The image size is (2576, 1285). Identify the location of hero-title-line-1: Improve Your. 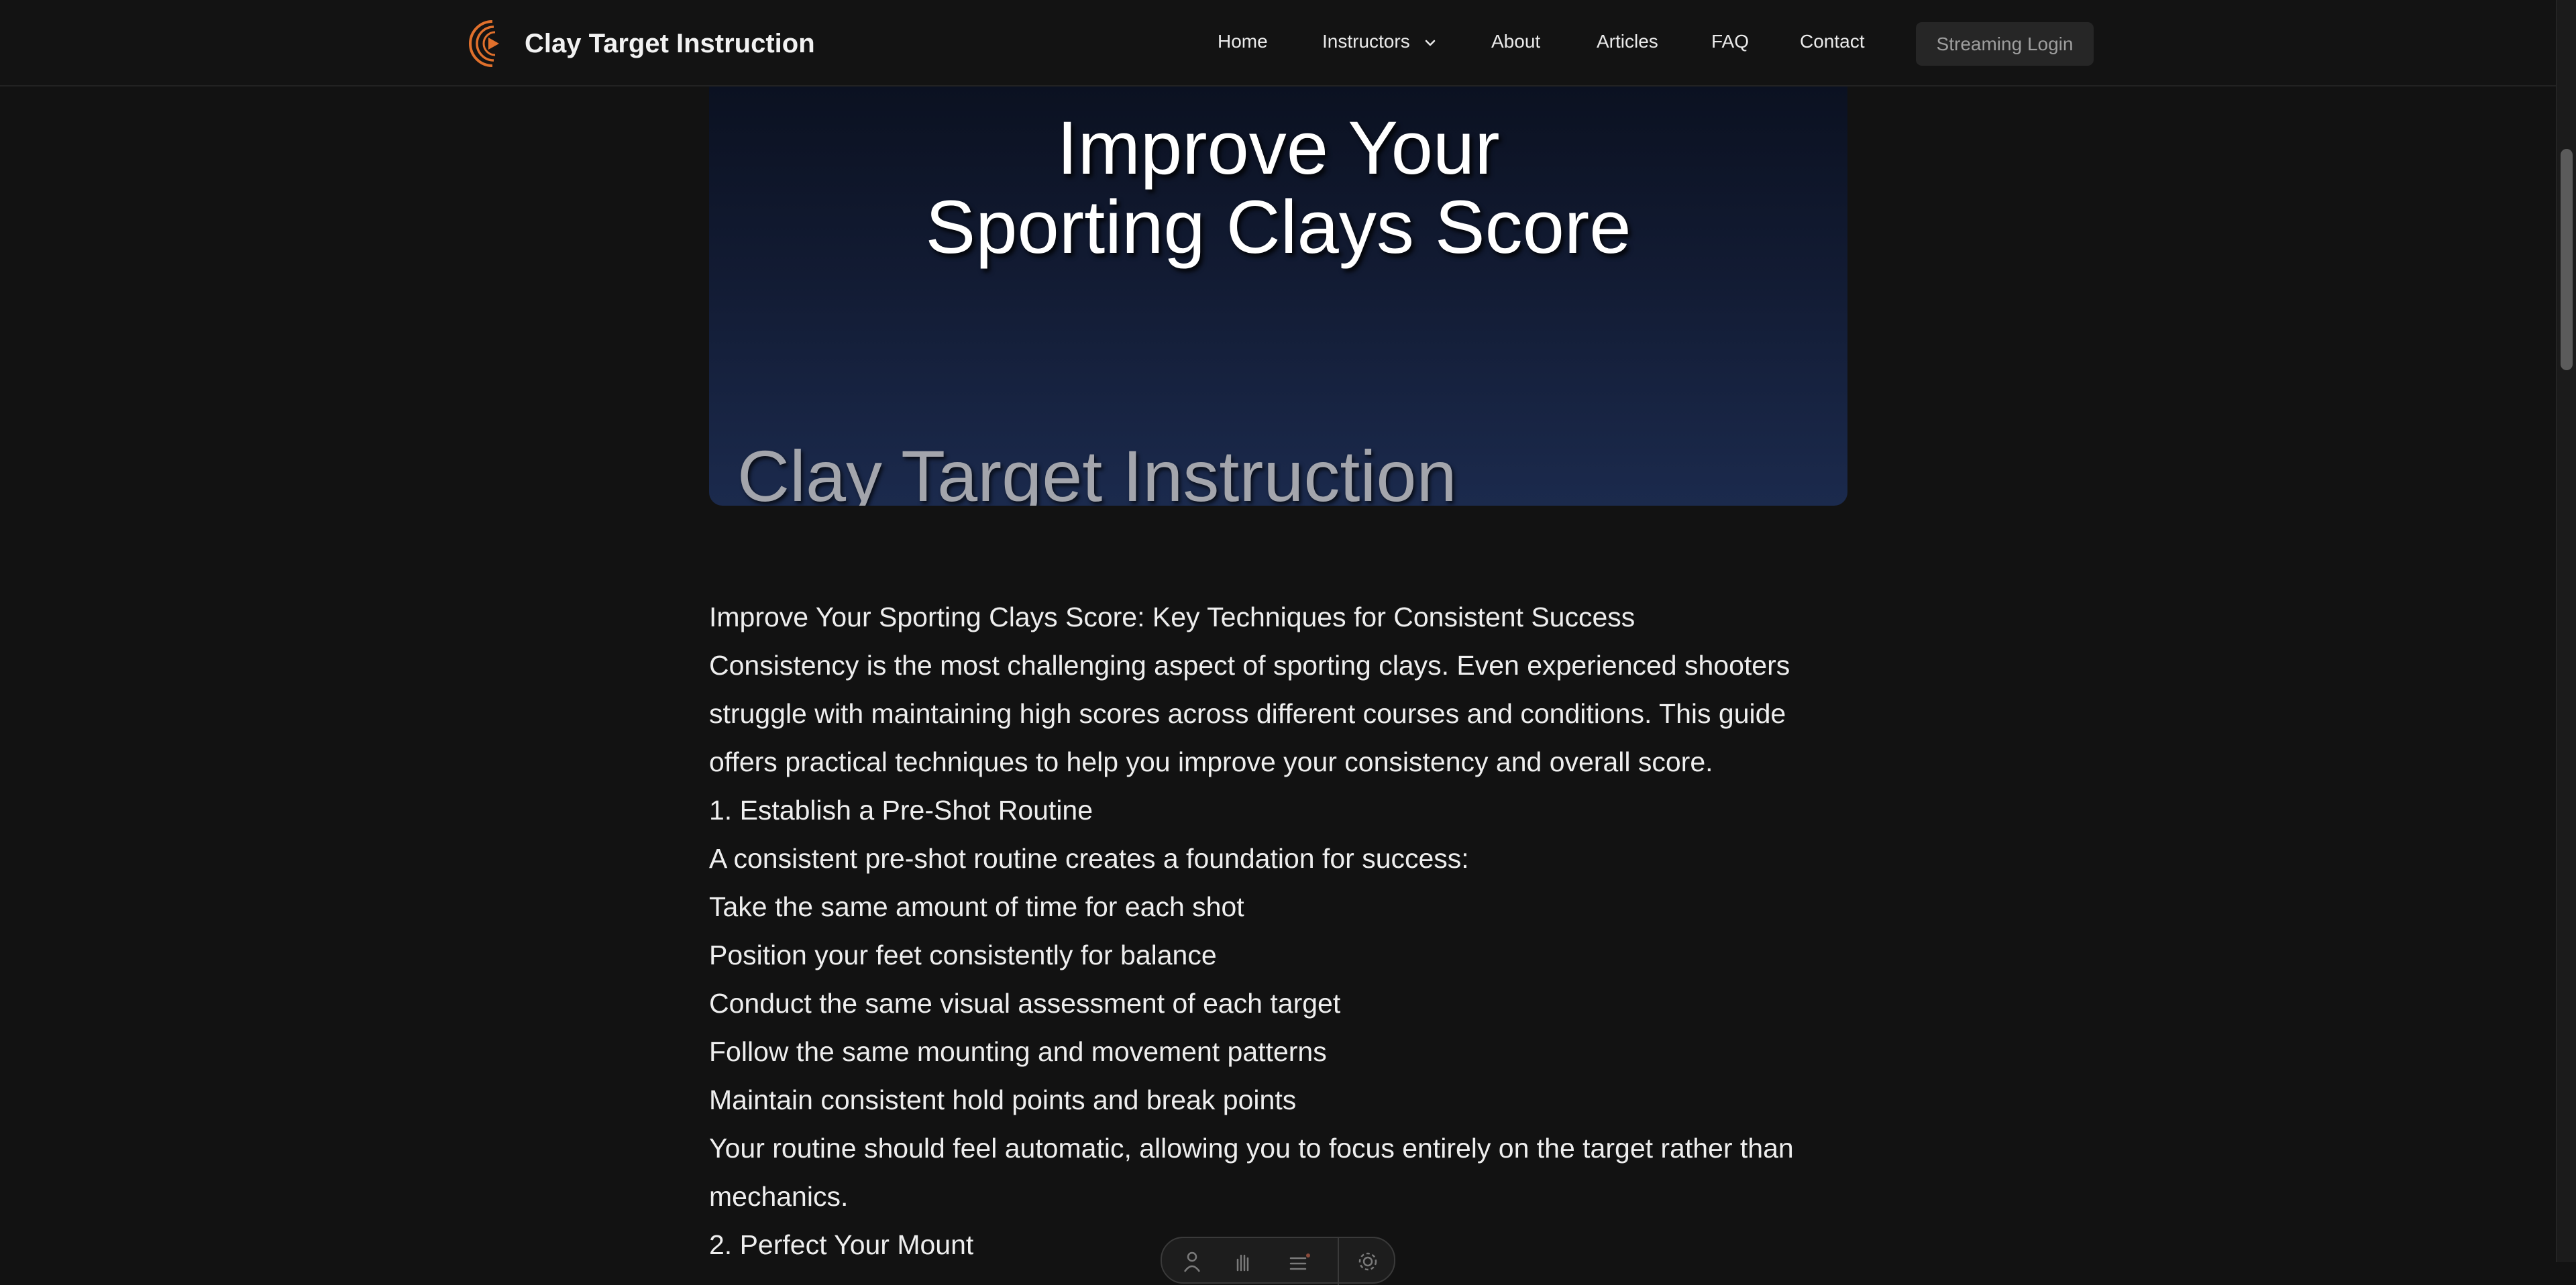
(1278, 148).